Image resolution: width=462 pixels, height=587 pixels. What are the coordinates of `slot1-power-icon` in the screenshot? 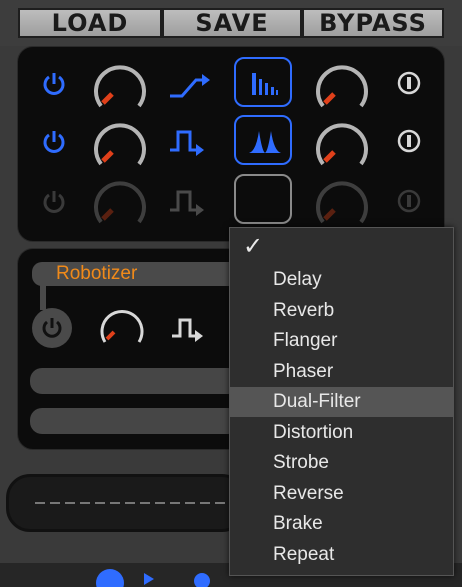 It's located at (54, 84).